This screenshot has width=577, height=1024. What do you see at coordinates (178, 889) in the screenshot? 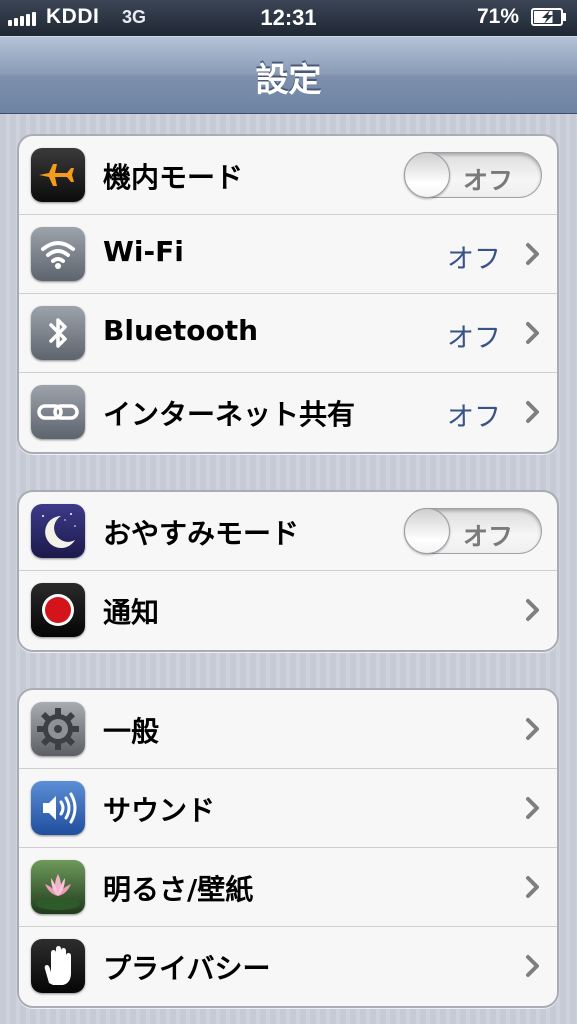
I see `settings-row-label: 明るさ/壁紙` at bounding box center [178, 889].